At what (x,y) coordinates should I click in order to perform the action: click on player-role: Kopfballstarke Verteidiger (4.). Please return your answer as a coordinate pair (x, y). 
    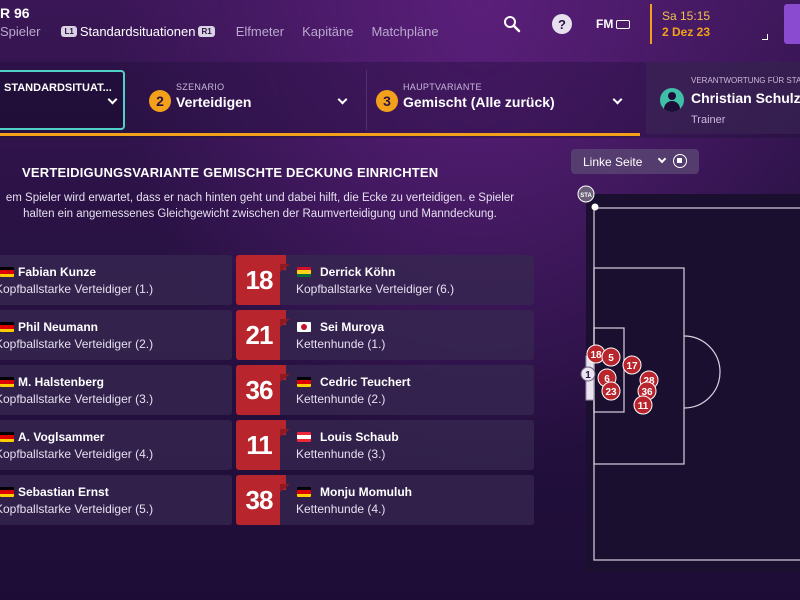
    Looking at the image, I should click on (77, 454).